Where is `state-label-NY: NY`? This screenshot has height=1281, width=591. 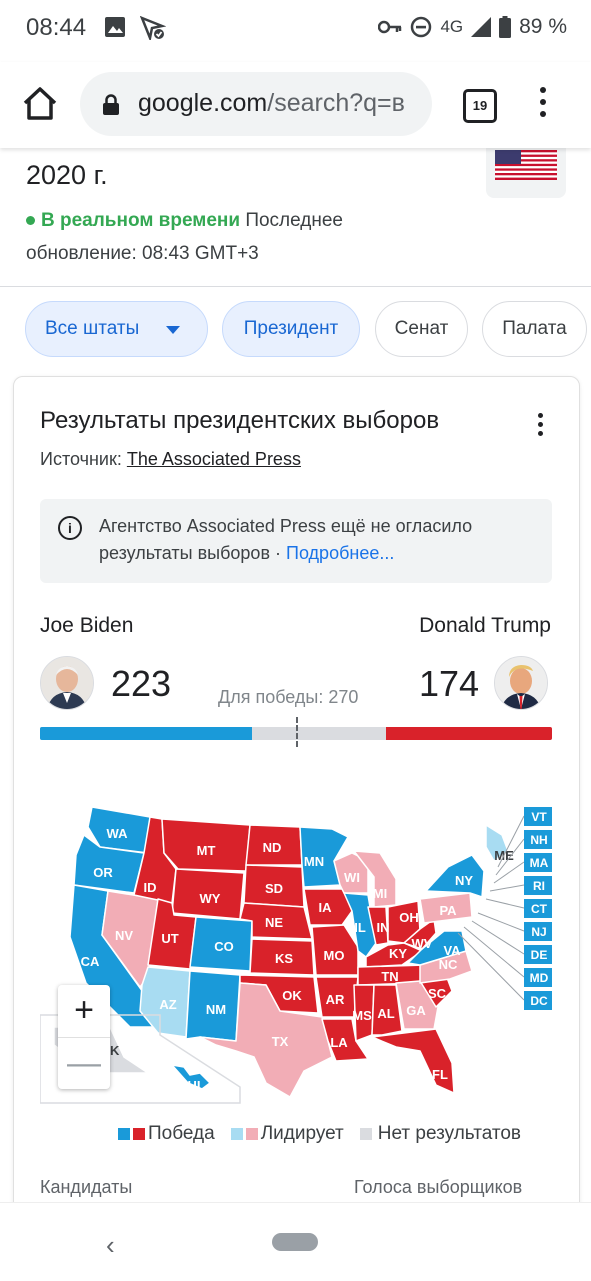 state-label-NY: NY is located at coordinates (464, 880).